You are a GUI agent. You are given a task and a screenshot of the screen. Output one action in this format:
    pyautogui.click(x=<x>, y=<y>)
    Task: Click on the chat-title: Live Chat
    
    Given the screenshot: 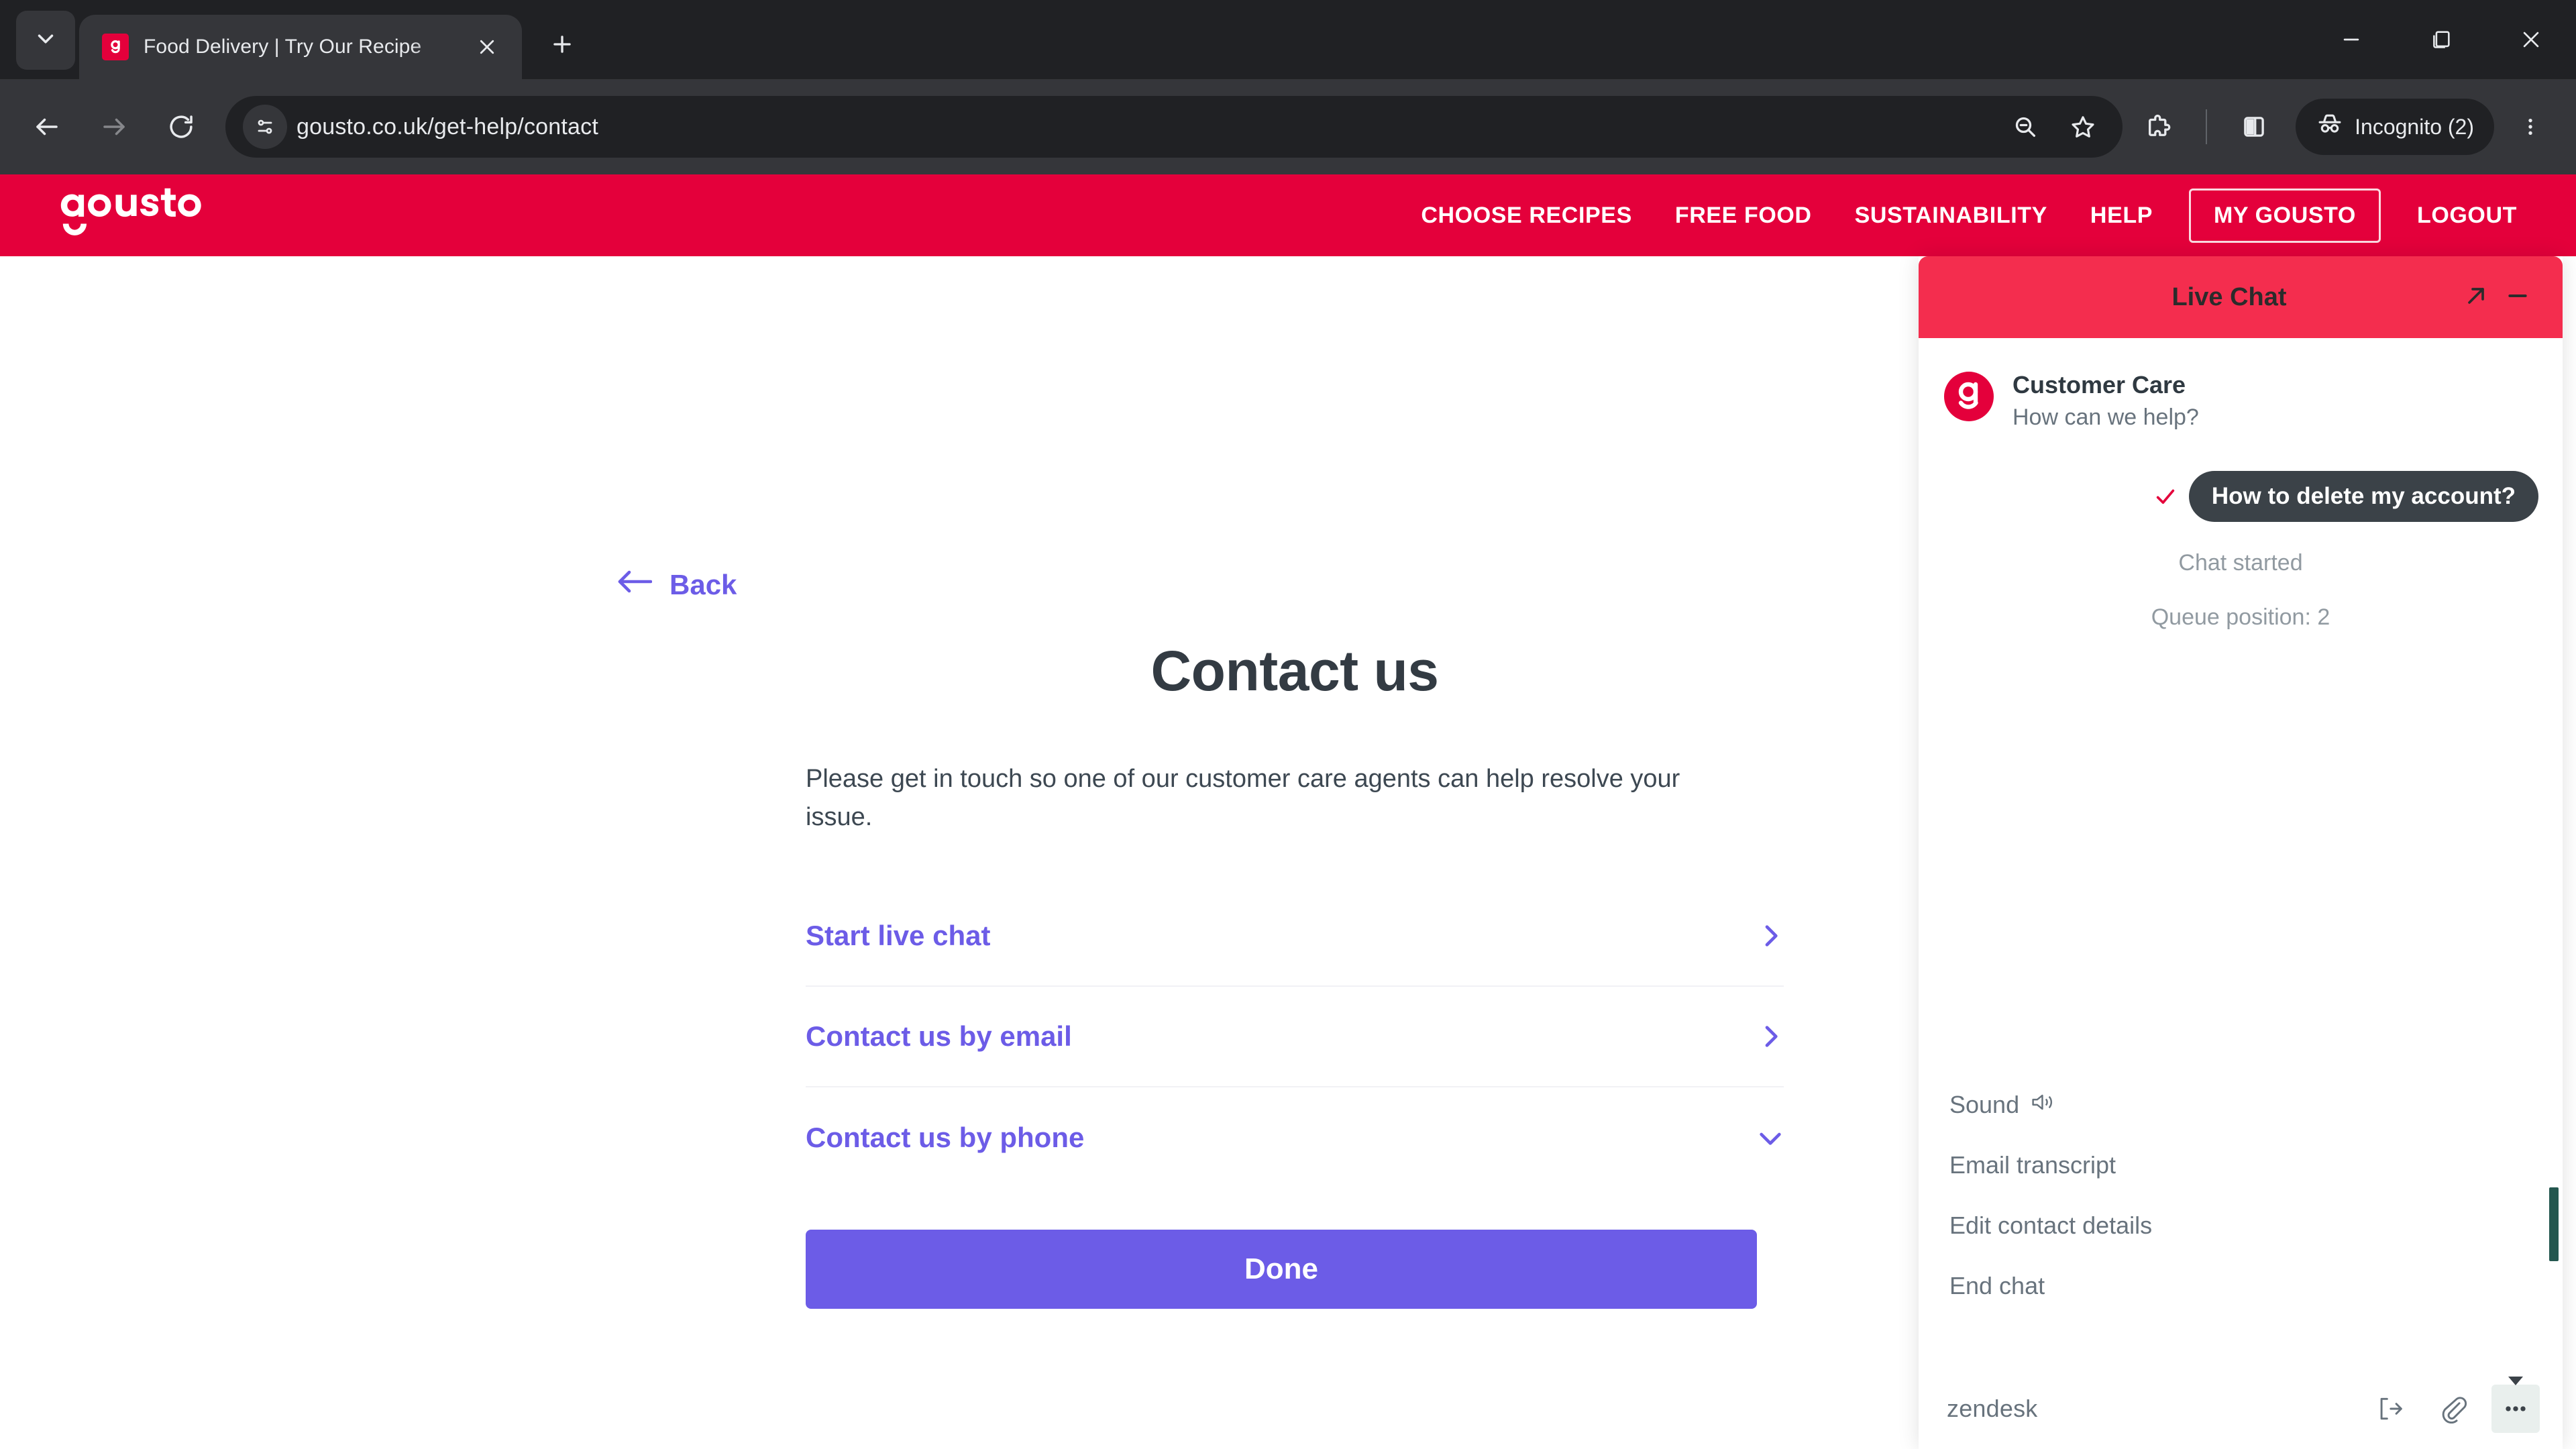 What is the action you would take?
    pyautogui.click(x=2229, y=296)
    